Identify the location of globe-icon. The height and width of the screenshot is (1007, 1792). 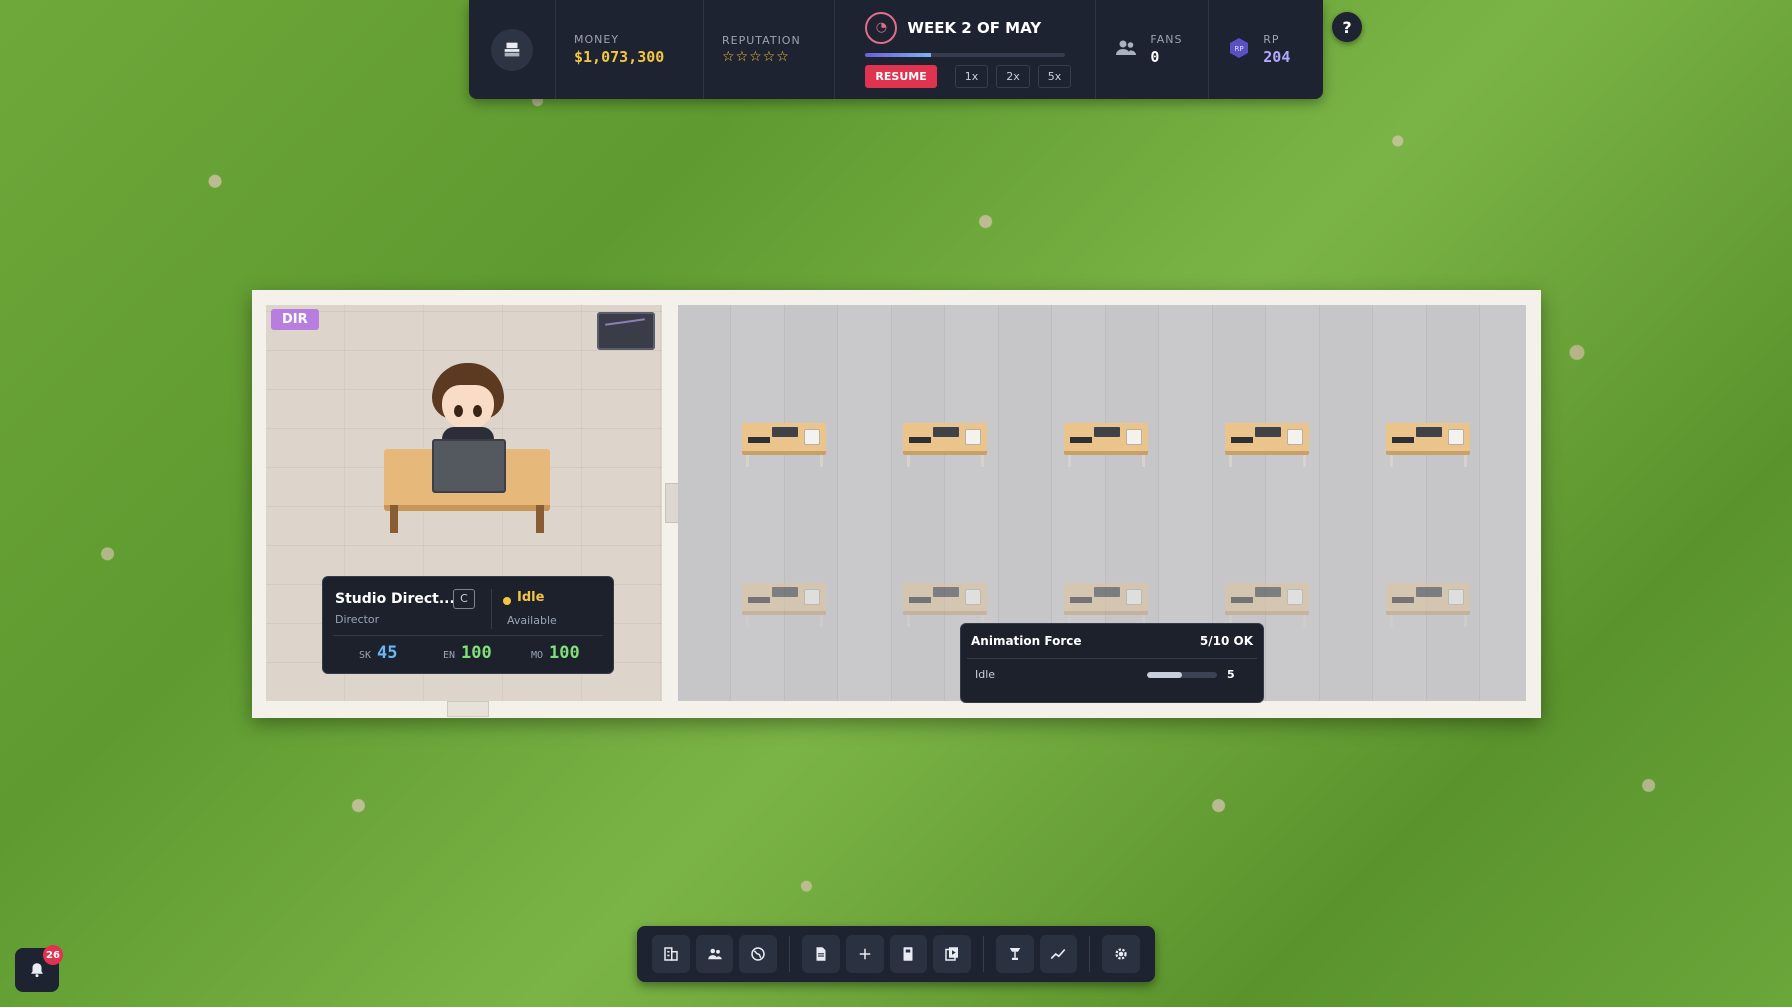
(758, 954).